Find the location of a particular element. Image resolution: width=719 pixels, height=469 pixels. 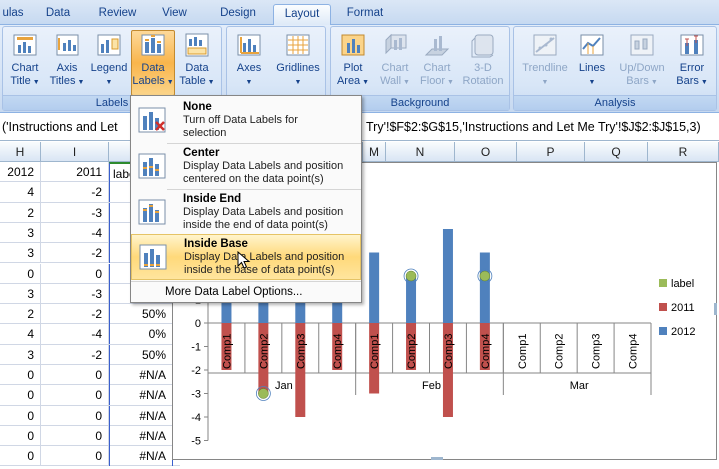

tab-format: Format is located at coordinates (365, 14).